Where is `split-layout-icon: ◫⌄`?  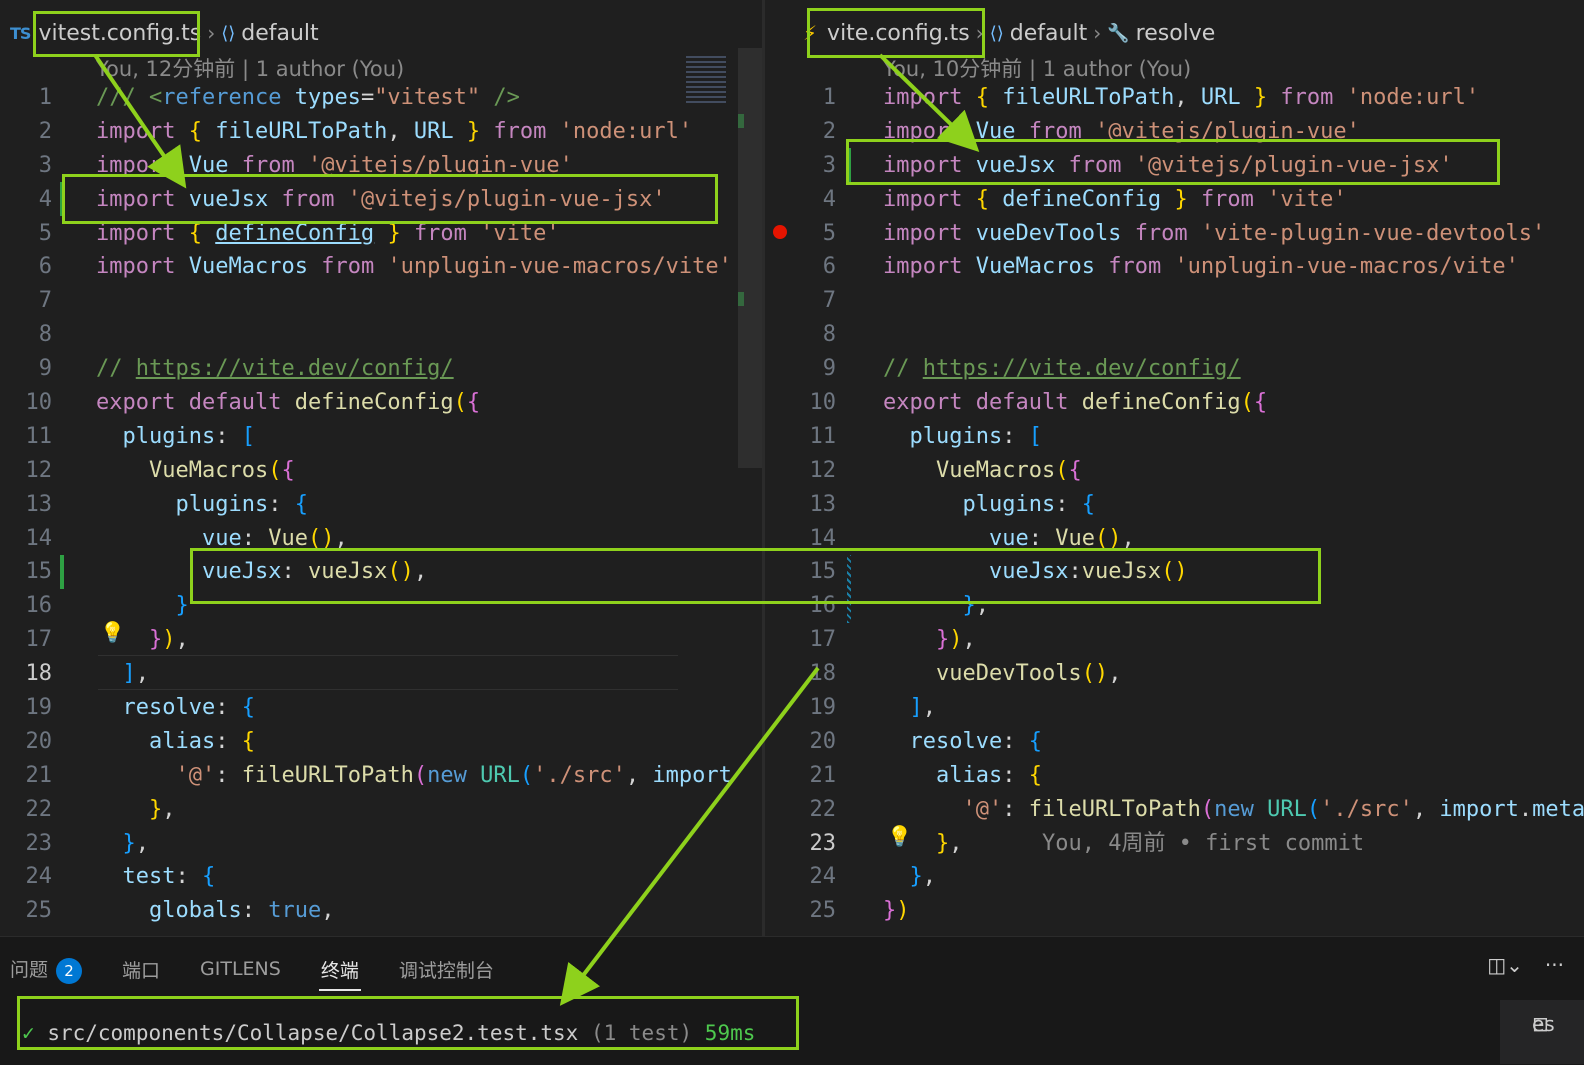 split-layout-icon: ◫⌄ is located at coordinates (1505, 965).